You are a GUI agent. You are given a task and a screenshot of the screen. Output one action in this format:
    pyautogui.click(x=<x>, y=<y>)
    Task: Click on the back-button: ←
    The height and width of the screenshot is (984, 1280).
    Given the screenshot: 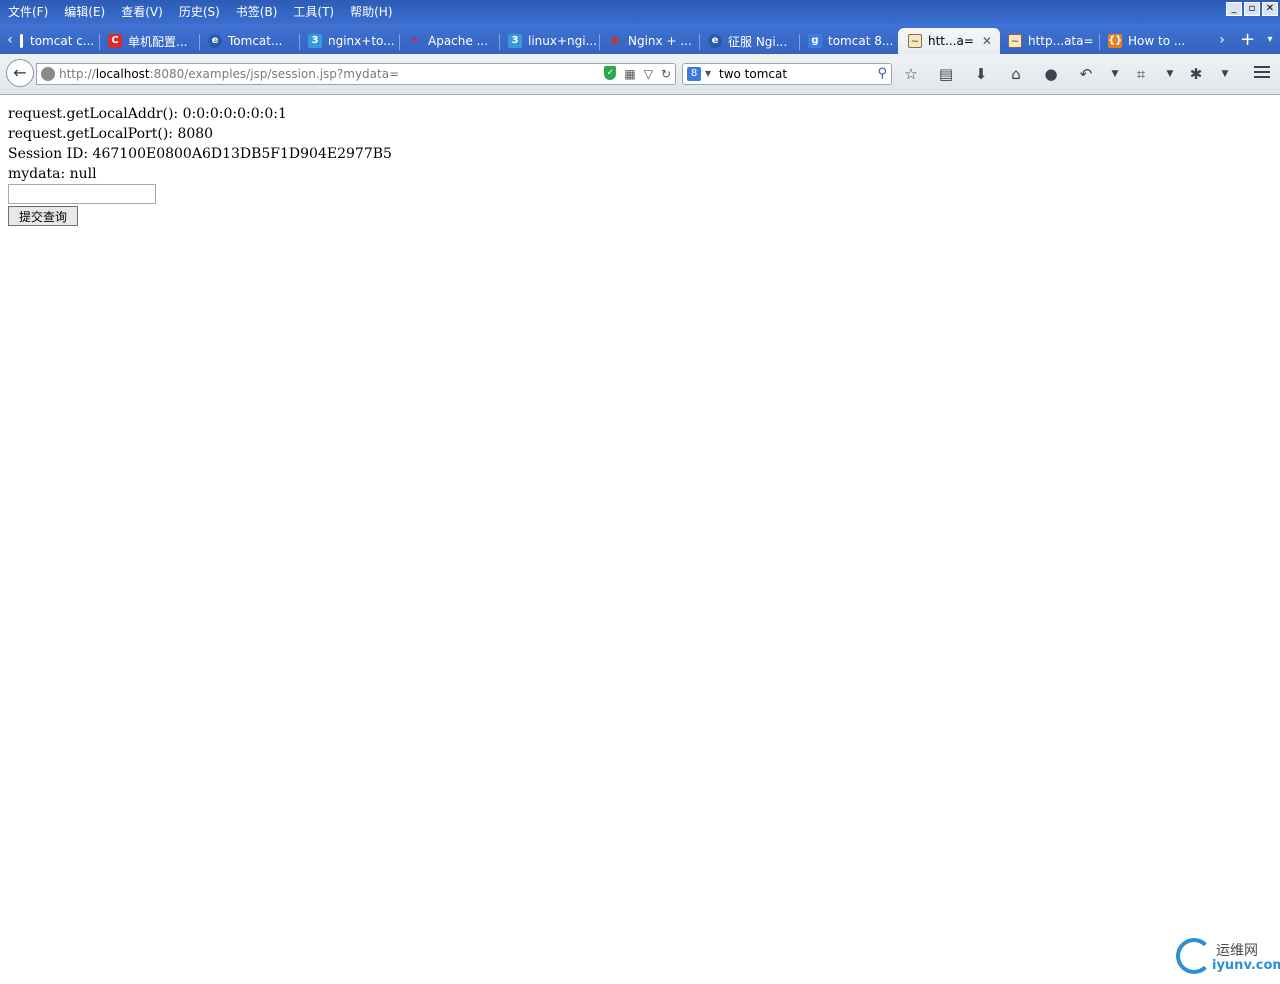 What is the action you would take?
    pyautogui.click(x=20, y=73)
    